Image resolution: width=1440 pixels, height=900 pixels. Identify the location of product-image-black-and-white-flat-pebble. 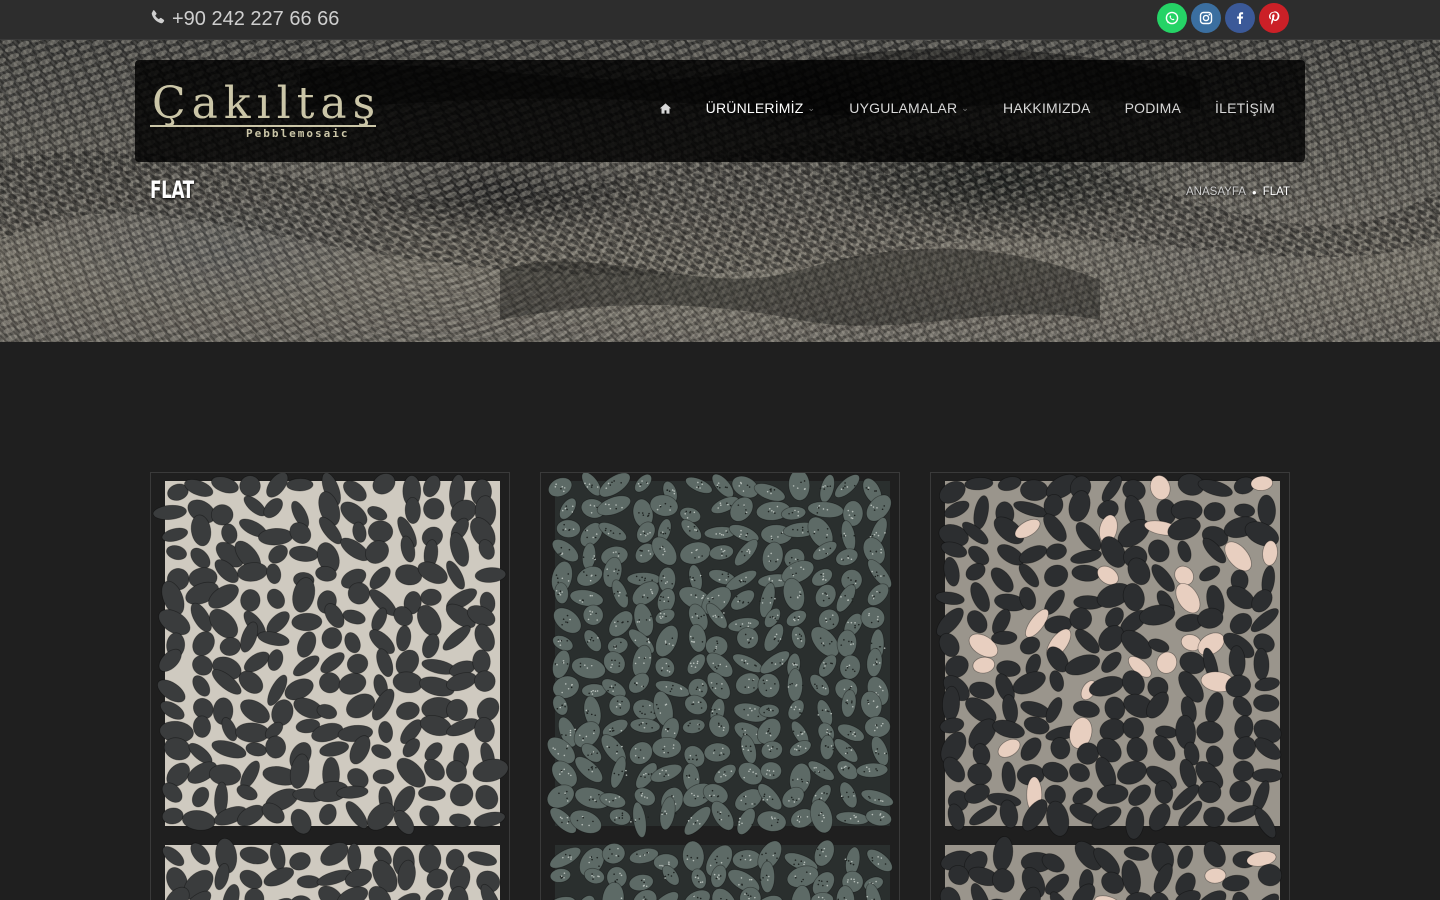
(1109, 686).